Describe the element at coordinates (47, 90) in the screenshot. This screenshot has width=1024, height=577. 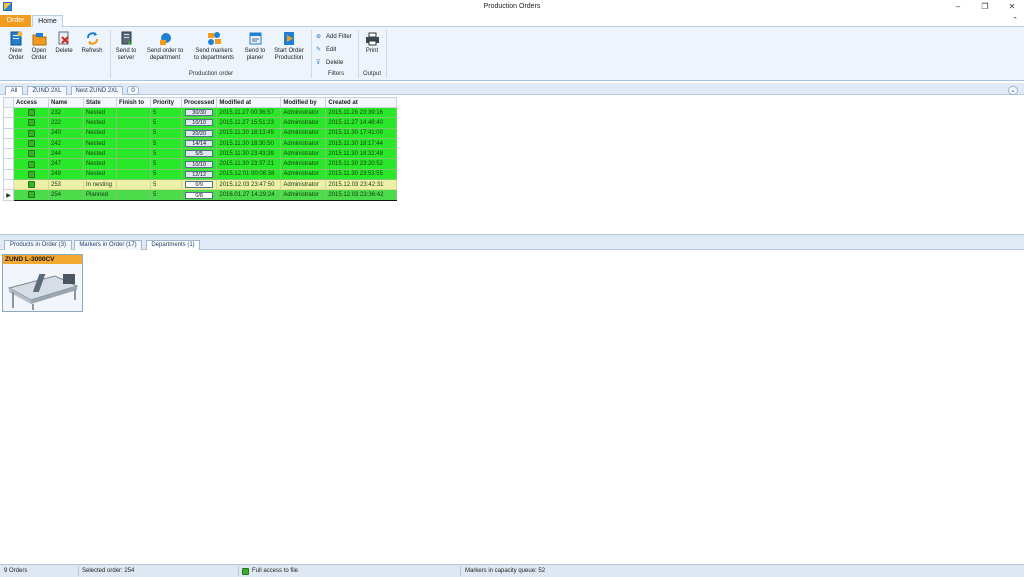
I see `filter-tab-zund-2xl: ZUND 2XL` at that location.